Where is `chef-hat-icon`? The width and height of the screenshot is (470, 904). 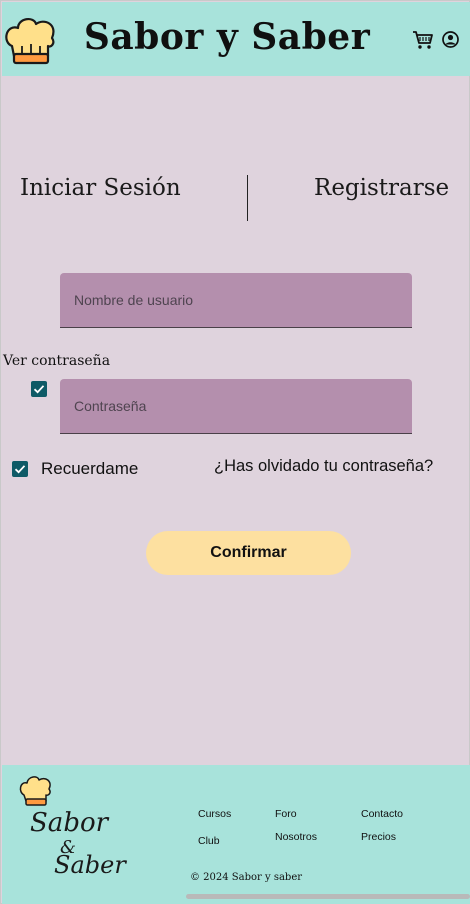 chef-hat-icon is located at coordinates (30, 41).